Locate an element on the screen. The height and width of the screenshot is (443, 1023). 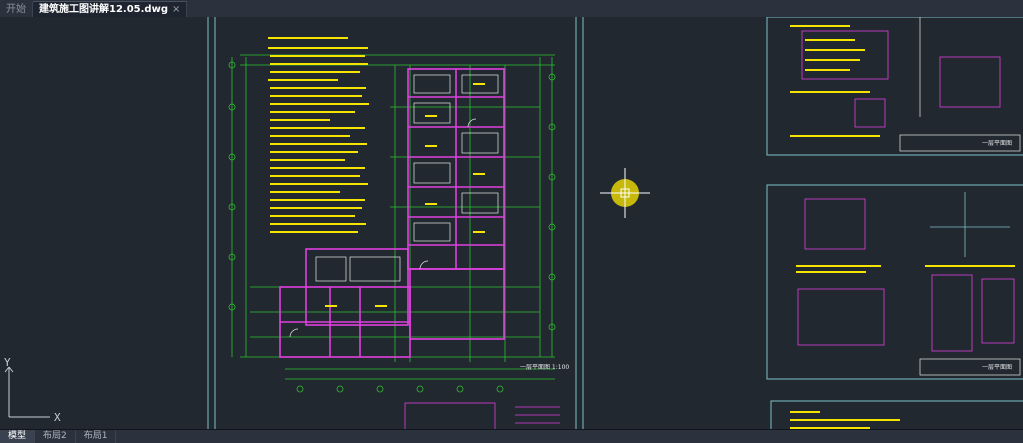
tab-start: 开始 is located at coordinates (16, 9).